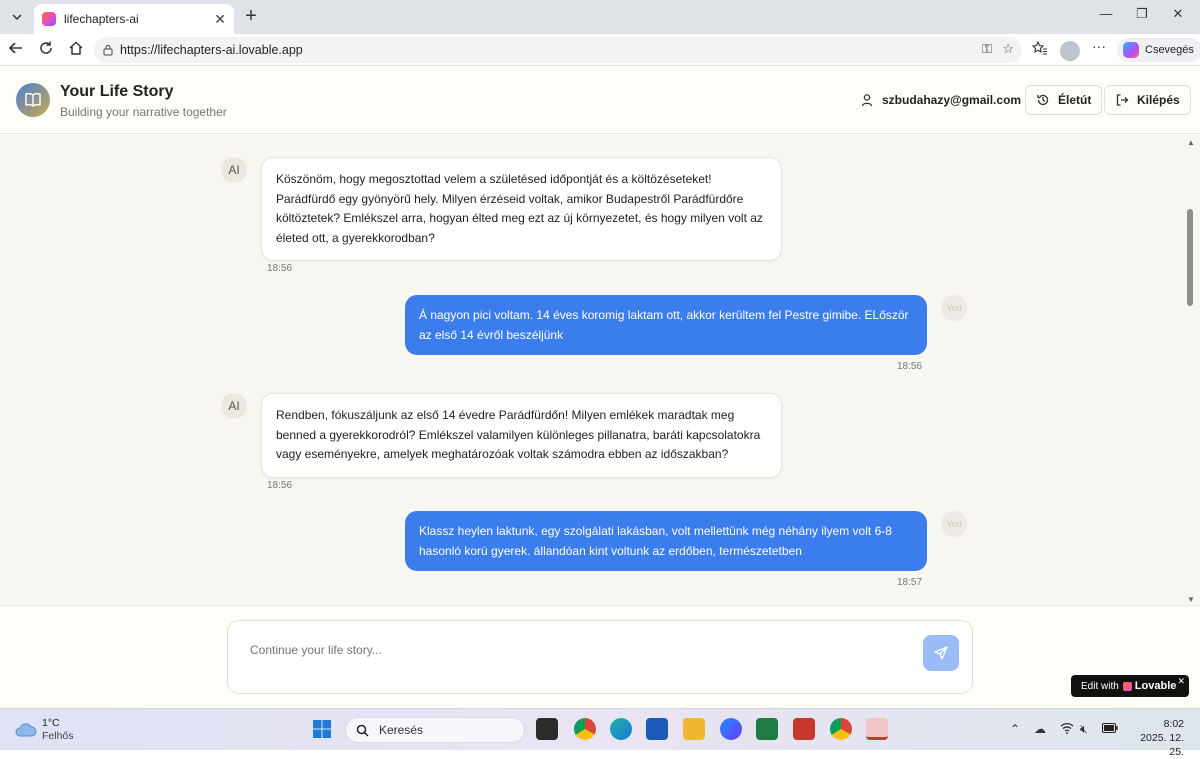  Describe the element at coordinates (1190, 257) in the screenshot. I see `scroll-thumb` at that location.